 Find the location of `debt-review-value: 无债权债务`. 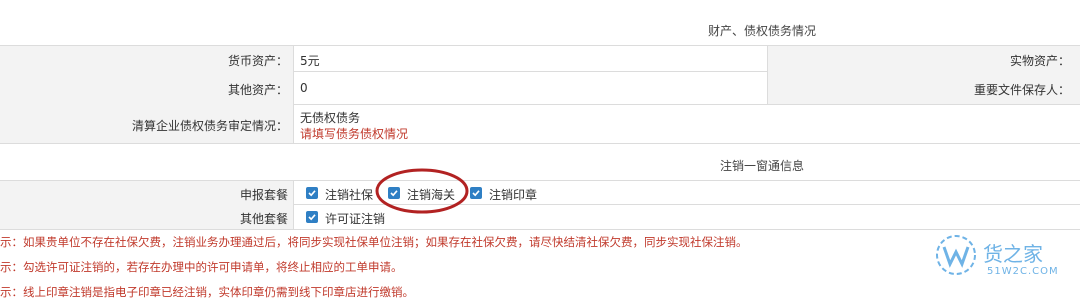

debt-review-value: 无债权债务 is located at coordinates (330, 118).